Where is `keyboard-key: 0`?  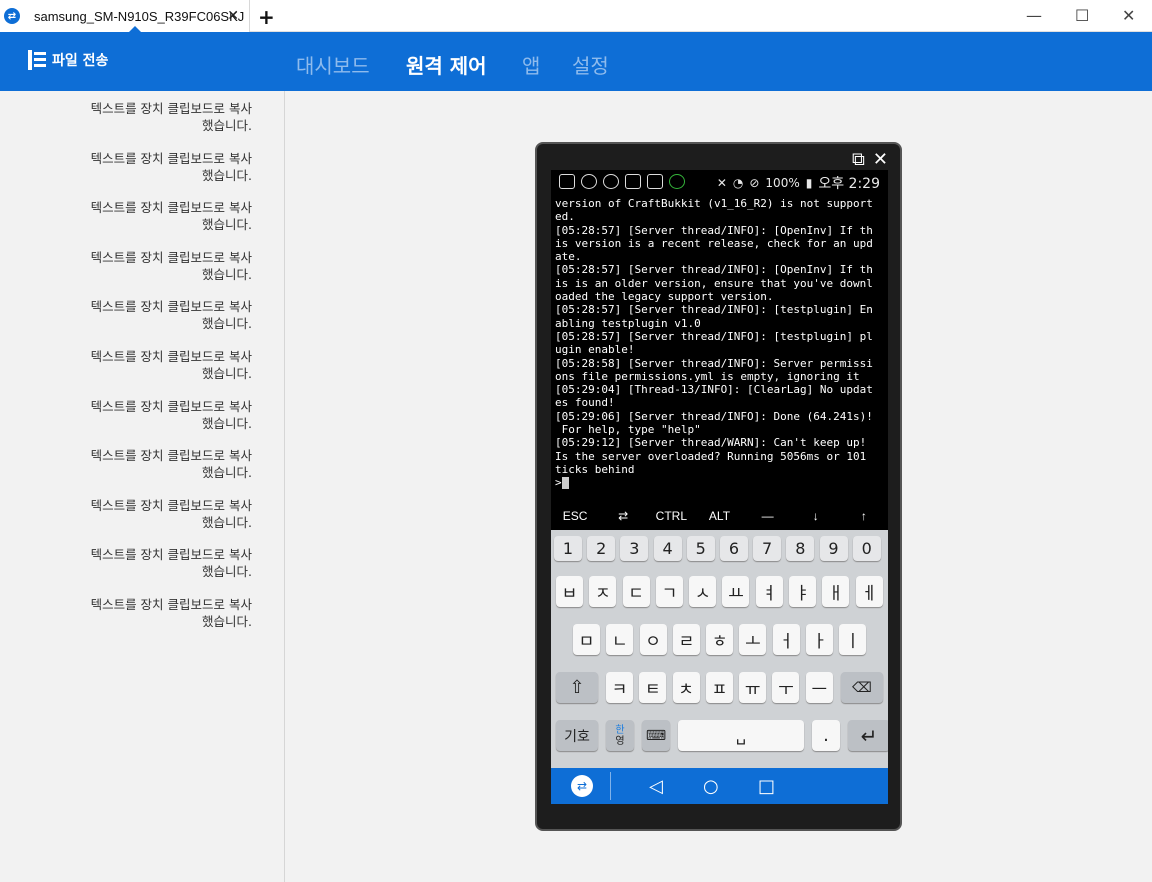
keyboard-key: 0 is located at coordinates (866, 548).